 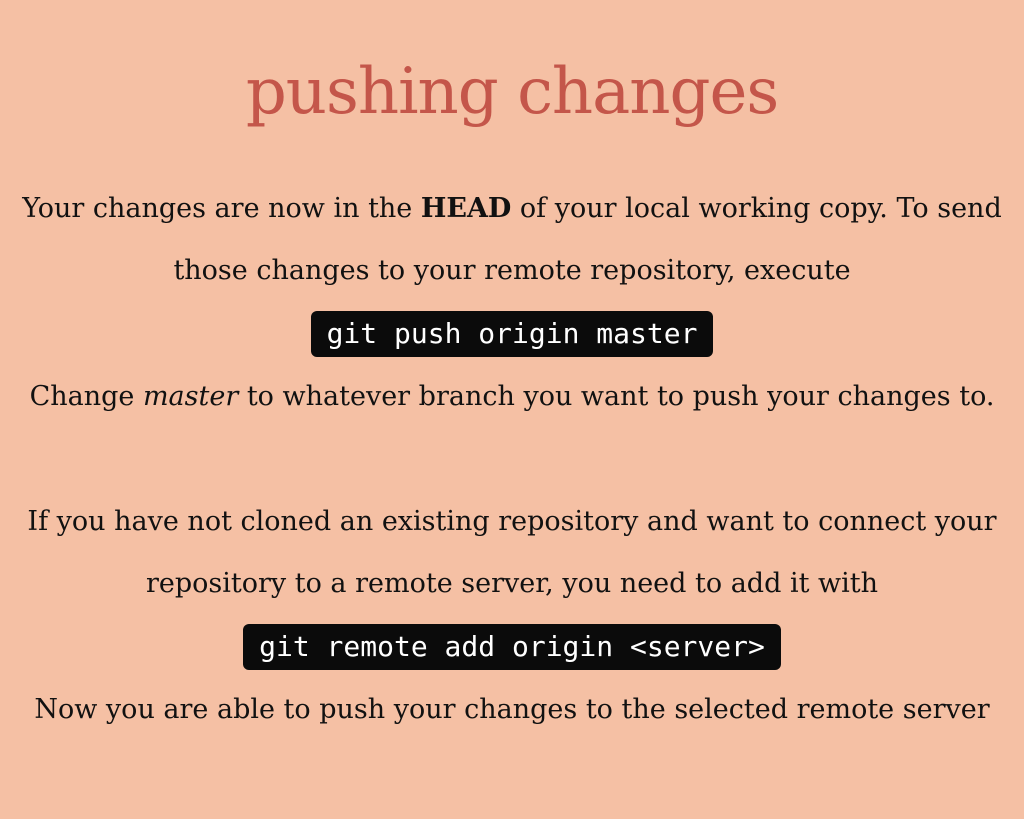 What do you see at coordinates (221, 208) in the screenshot?
I see `text-segment: Your changes are now in the` at bounding box center [221, 208].